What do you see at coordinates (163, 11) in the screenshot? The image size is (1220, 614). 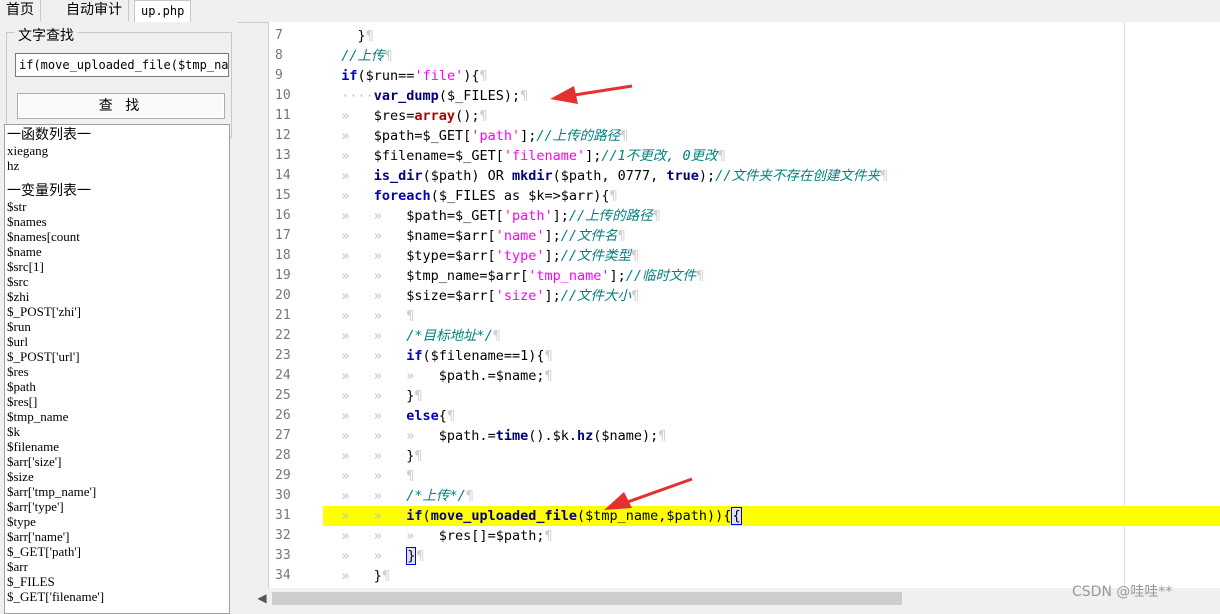 I see `tab-up-php: up.php` at bounding box center [163, 11].